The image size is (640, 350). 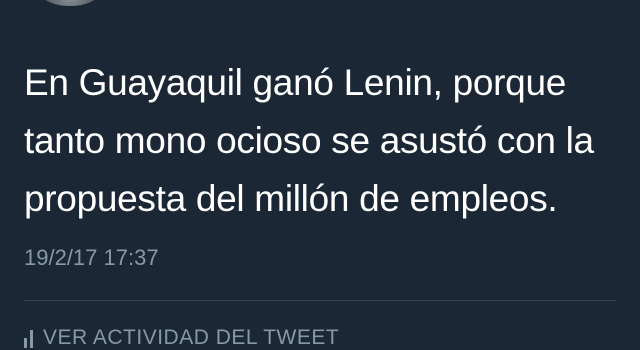 What do you see at coordinates (320, 300) in the screenshot?
I see `divider` at bounding box center [320, 300].